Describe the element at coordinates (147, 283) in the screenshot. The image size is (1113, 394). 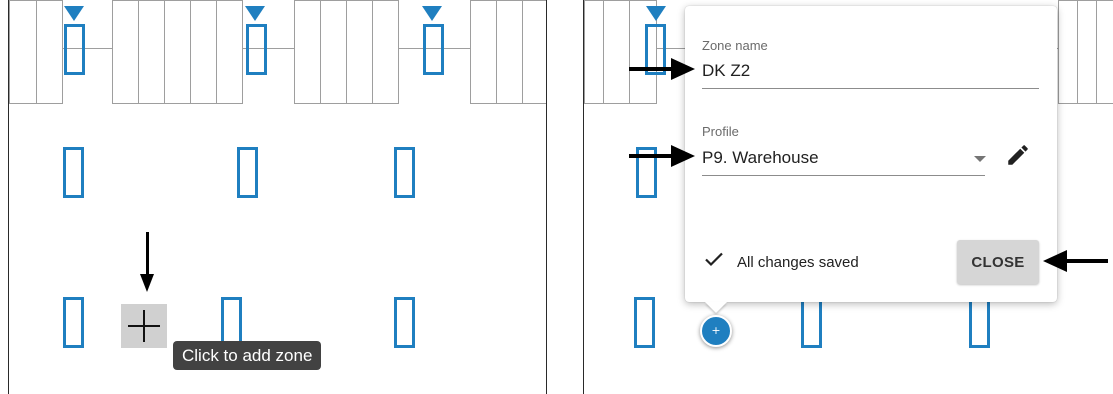
I see `annotation-arrow-down-head` at that location.